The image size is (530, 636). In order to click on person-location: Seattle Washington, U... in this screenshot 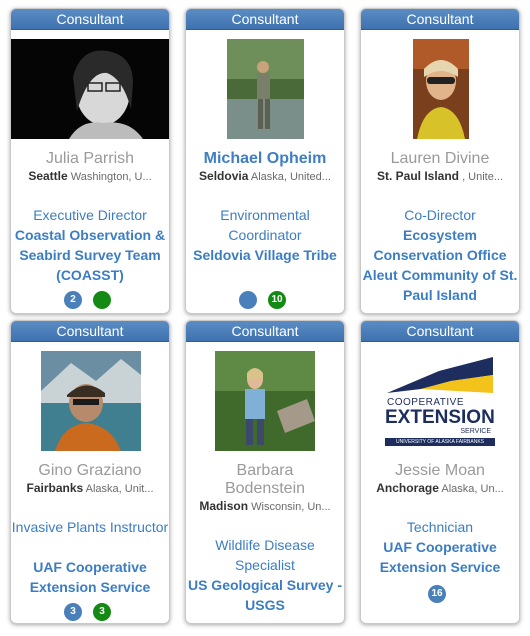, I will do `click(90, 176)`.